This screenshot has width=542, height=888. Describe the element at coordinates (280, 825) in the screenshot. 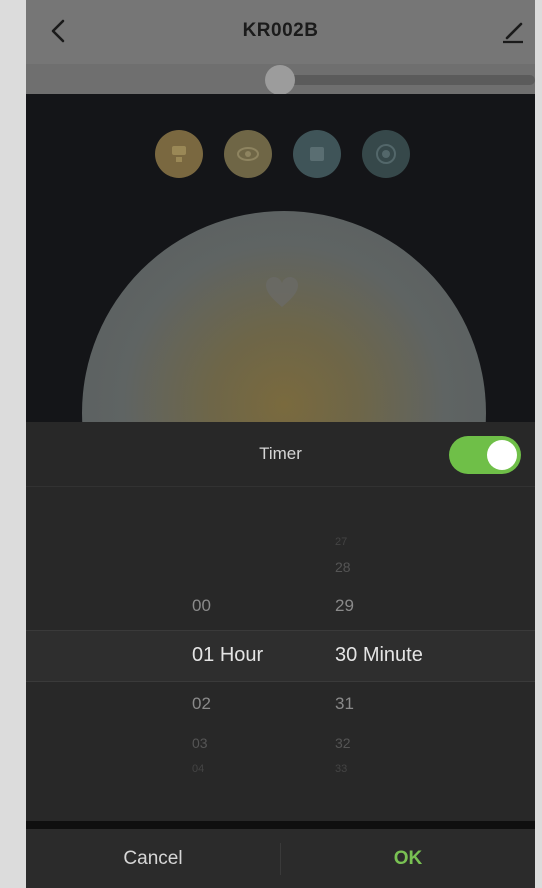

I see `sheet-divider` at that location.